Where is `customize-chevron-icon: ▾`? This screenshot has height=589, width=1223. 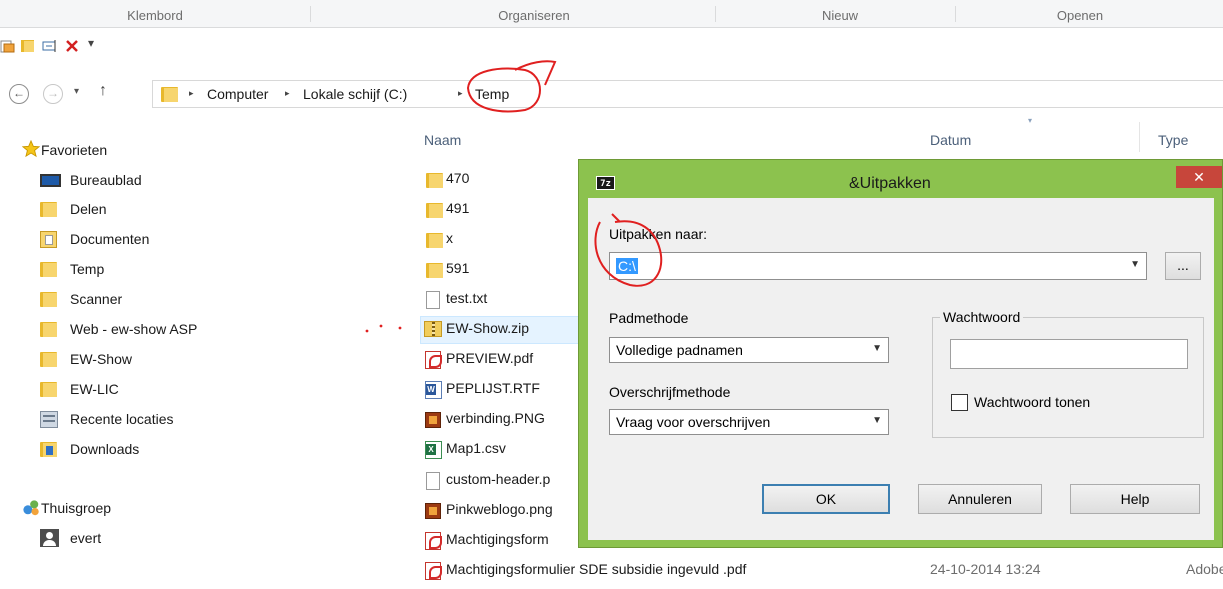
customize-chevron-icon: ▾ is located at coordinates (96, 44).